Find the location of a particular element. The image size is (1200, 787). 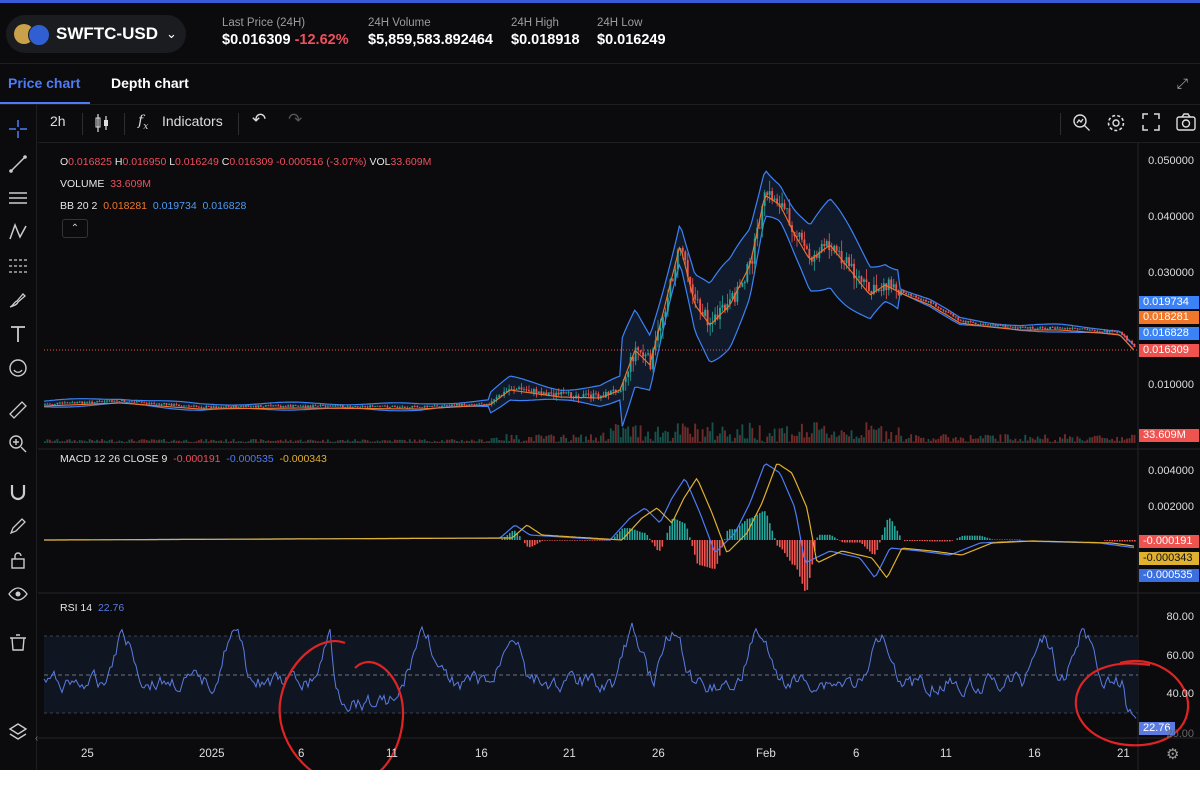

bb-lower-value: 0.016828 is located at coordinates (224, 206).